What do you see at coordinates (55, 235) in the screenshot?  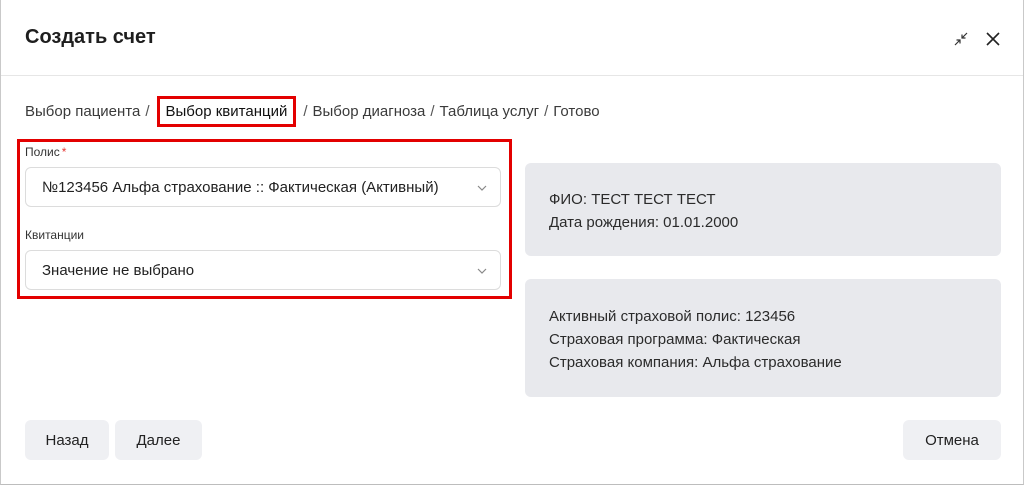 I see `receipts-label: Квитанции` at bounding box center [55, 235].